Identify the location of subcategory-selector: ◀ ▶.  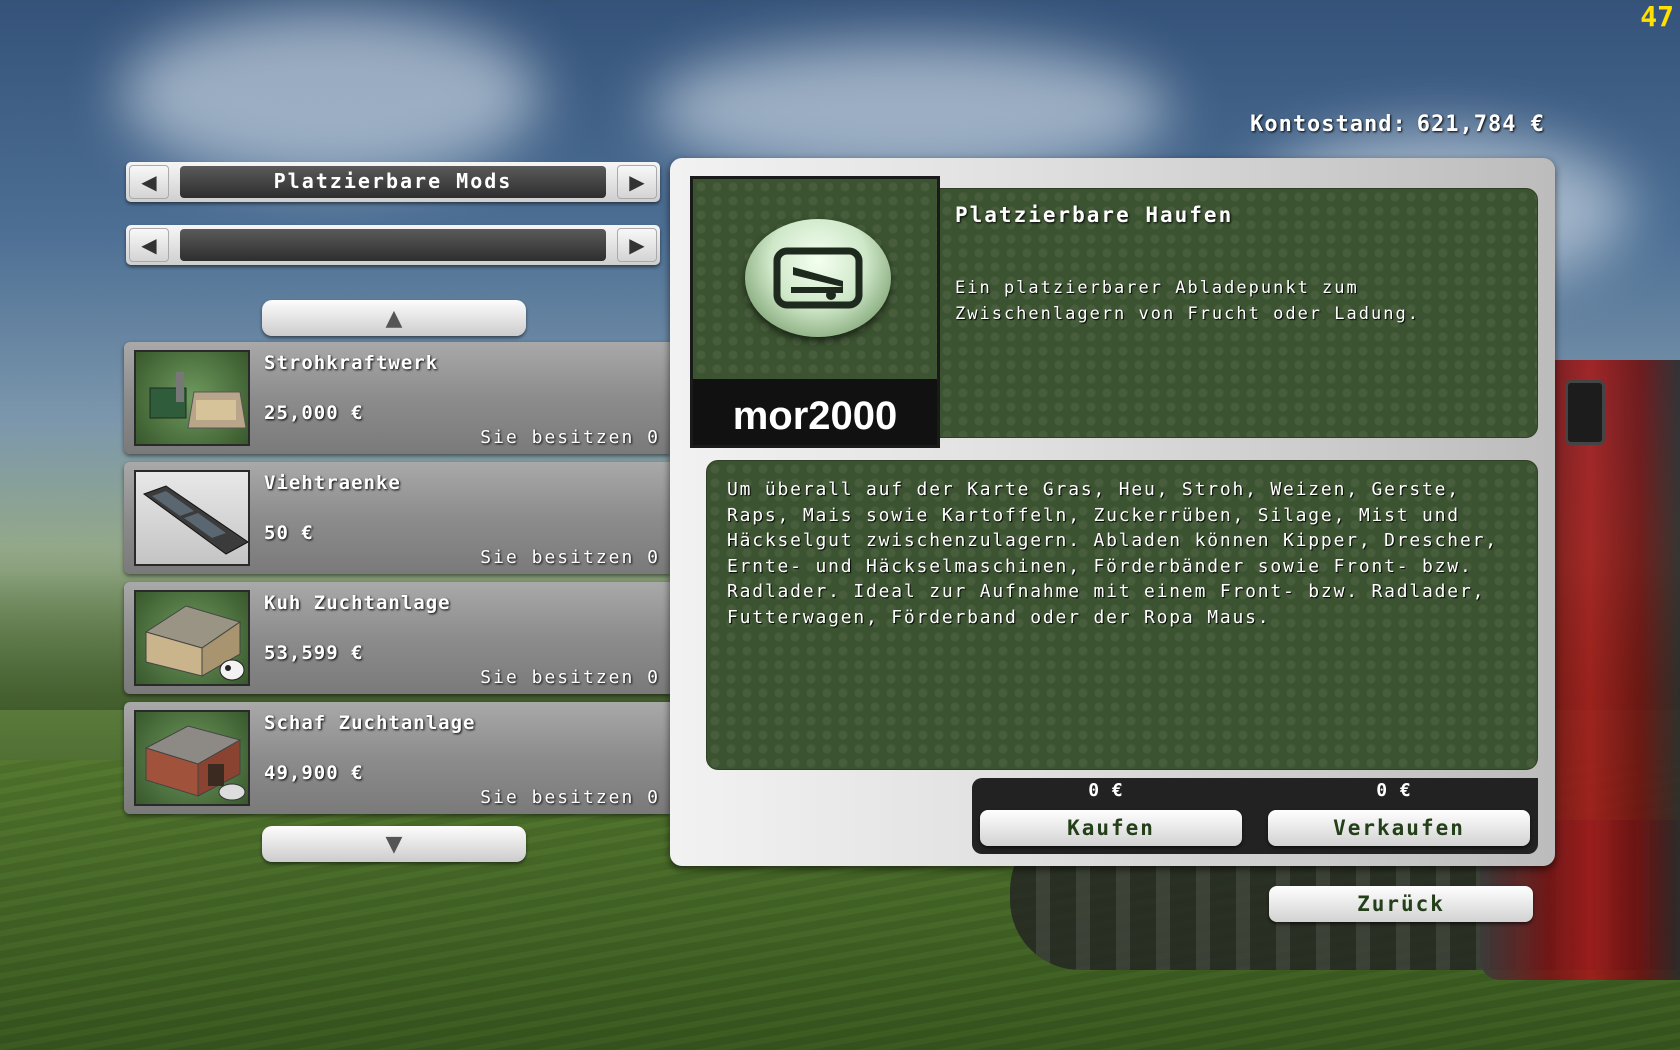
(393, 245).